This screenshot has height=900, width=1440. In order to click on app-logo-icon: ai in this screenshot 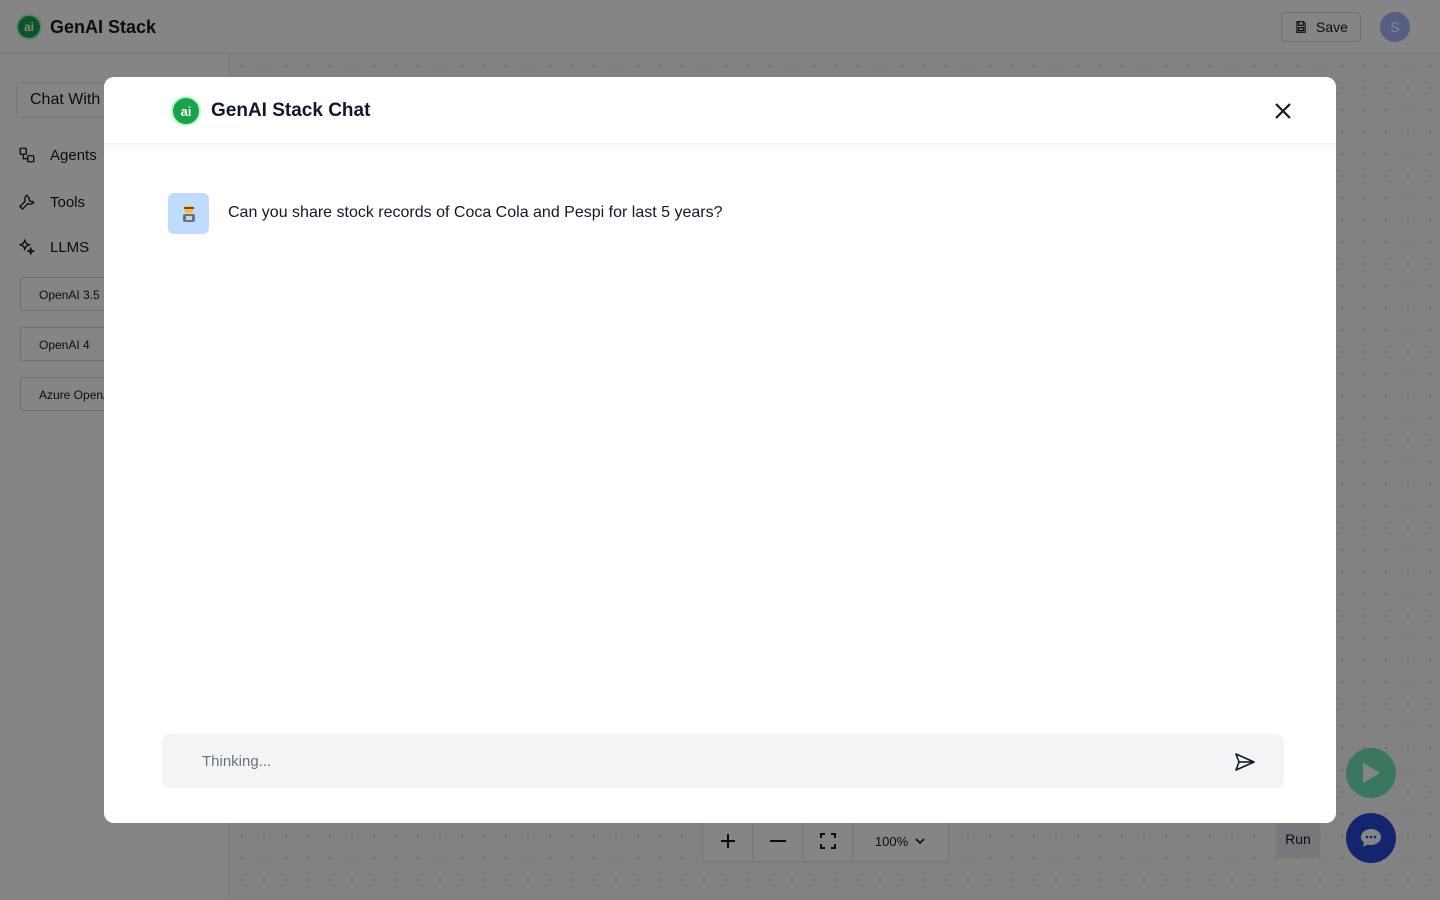, I will do `click(186, 111)`.